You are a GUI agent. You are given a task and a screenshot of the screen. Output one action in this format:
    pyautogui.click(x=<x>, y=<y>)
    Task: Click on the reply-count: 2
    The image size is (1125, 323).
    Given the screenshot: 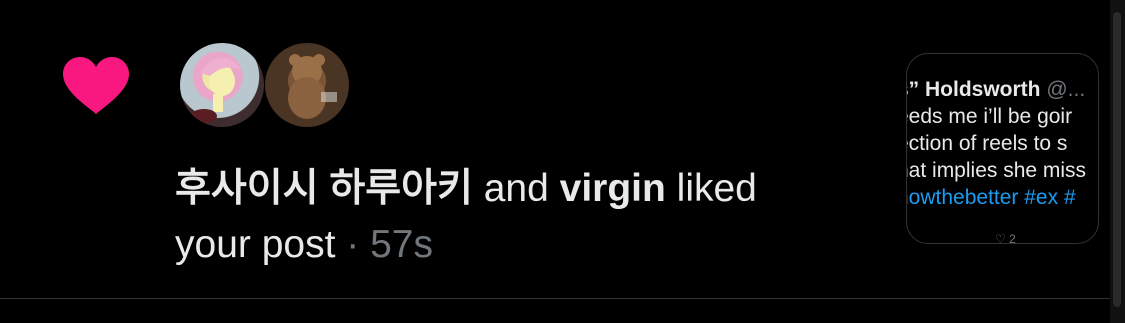 What is the action you would take?
    pyautogui.click(x=1012, y=238)
    